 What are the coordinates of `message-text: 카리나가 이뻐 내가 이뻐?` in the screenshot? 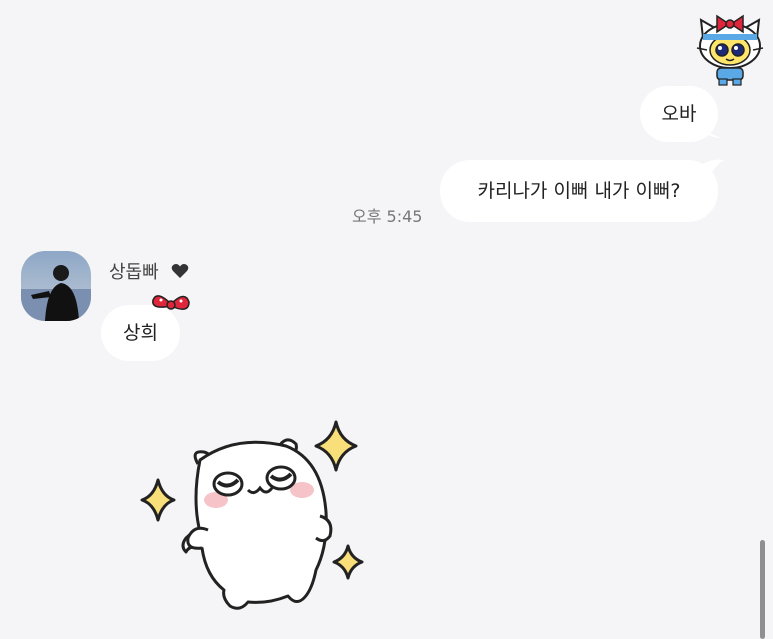 It's located at (579, 190).